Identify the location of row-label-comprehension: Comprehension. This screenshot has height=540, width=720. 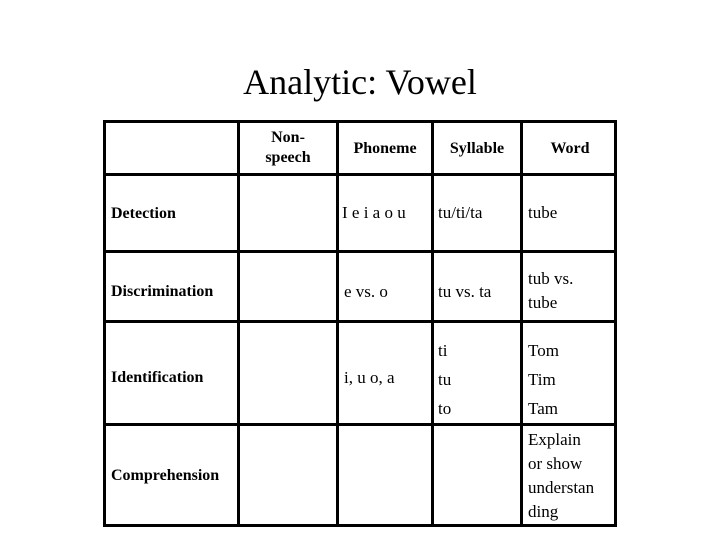
(165, 475).